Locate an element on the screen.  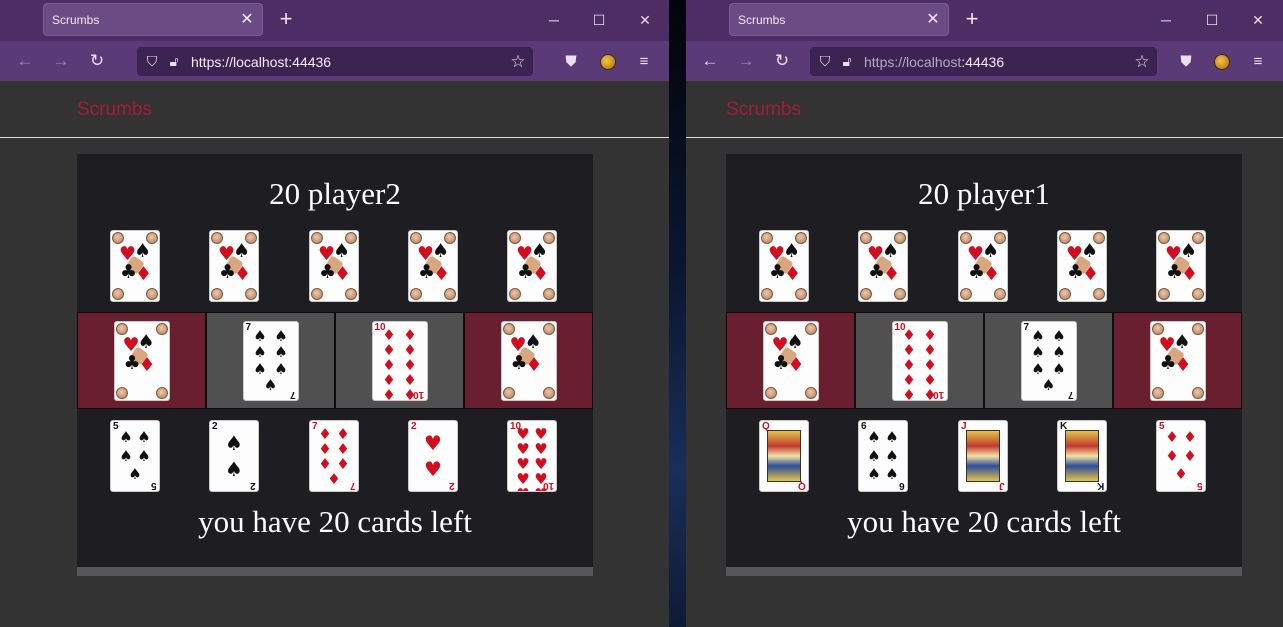
board-title: 20 player2 is located at coordinates (335, 193).